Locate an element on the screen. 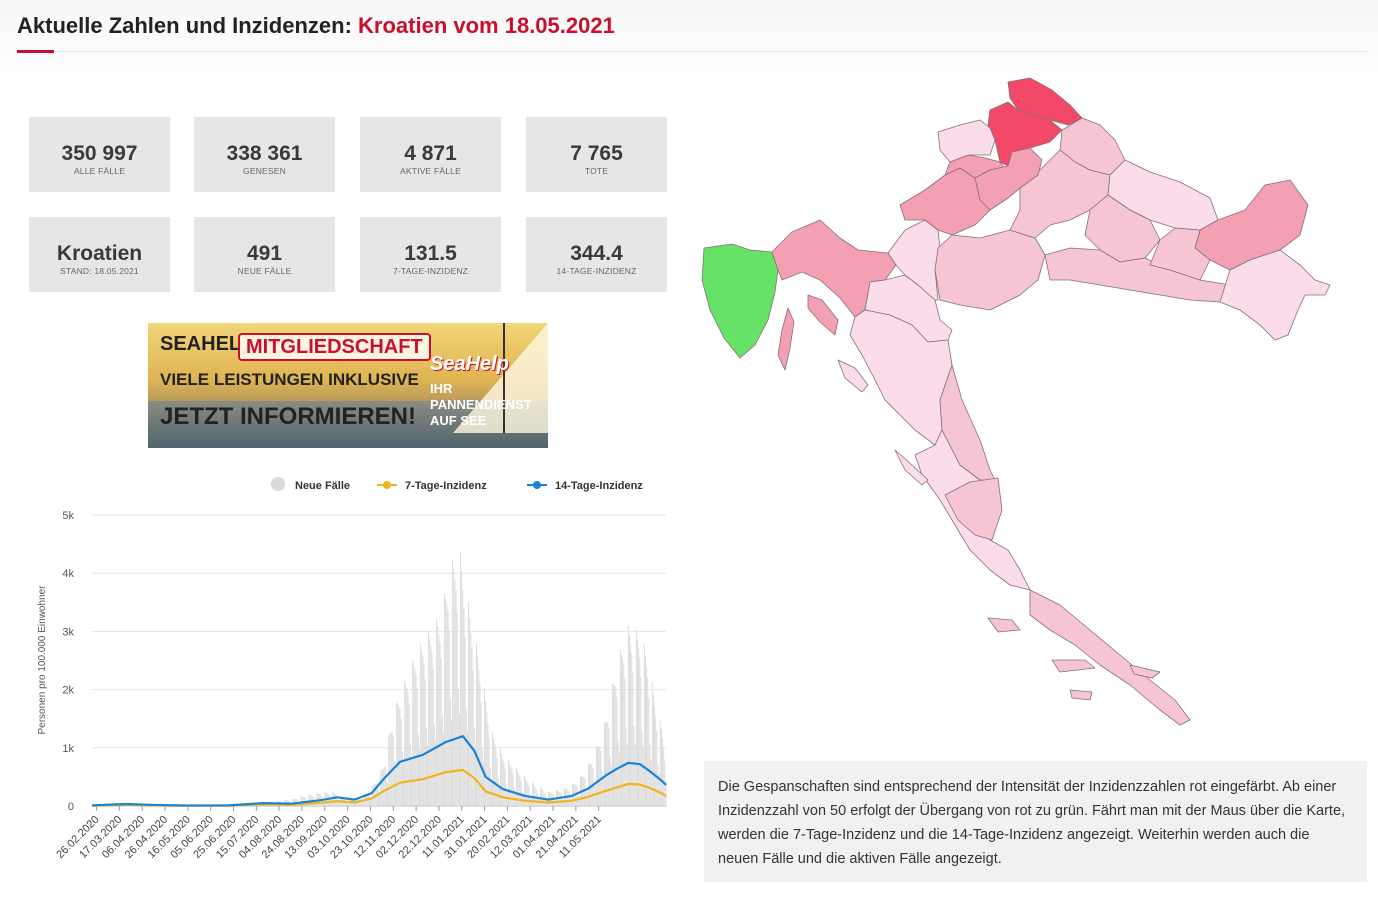  stat-active-cases: 4 871 Aktive Fälle is located at coordinates (430, 154).